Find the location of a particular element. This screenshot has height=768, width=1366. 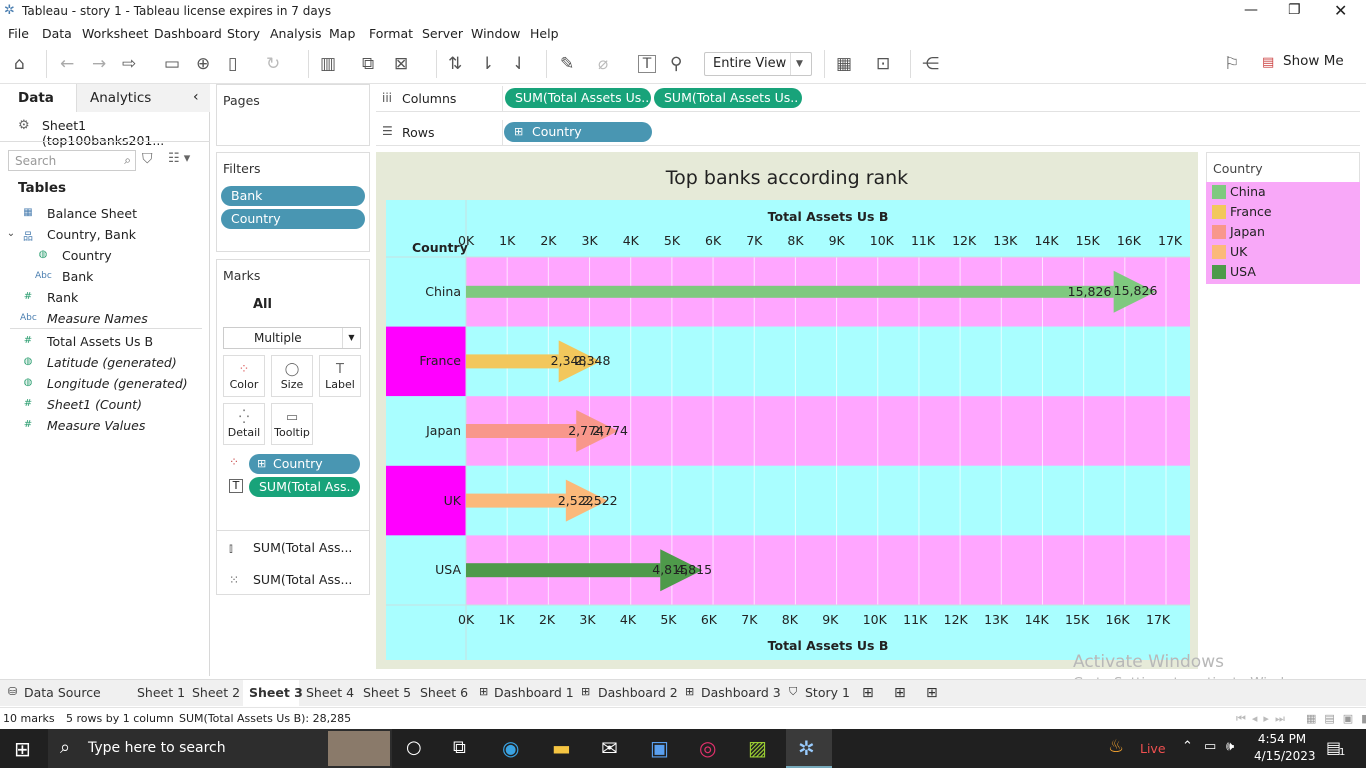

legend-item-france: France is located at coordinates (1285, 212).